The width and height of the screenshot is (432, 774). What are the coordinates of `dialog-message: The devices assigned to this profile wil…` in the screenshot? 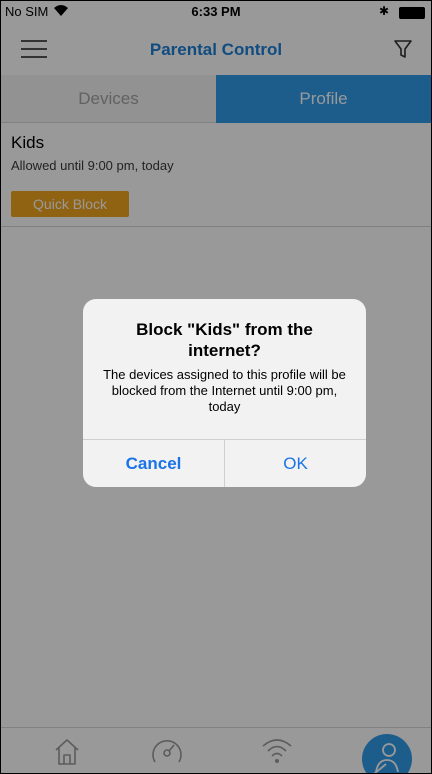 It's located at (224, 390).